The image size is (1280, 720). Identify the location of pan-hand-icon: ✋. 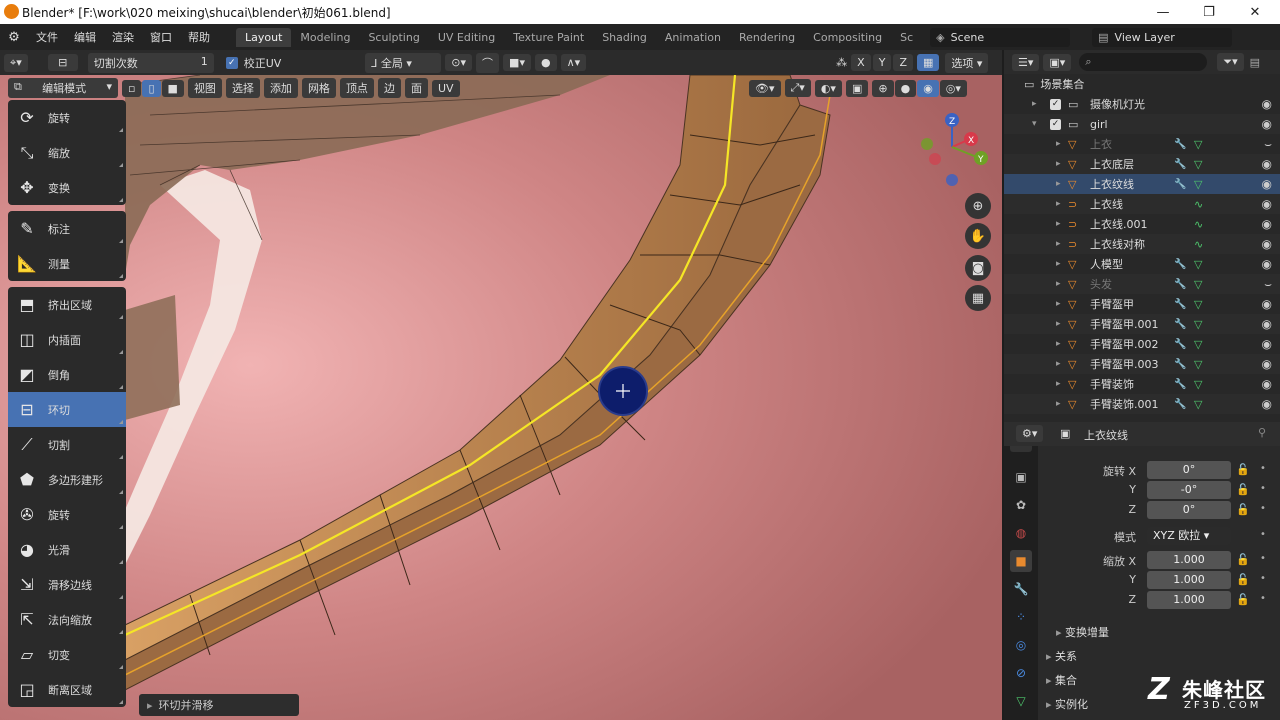
(978, 236).